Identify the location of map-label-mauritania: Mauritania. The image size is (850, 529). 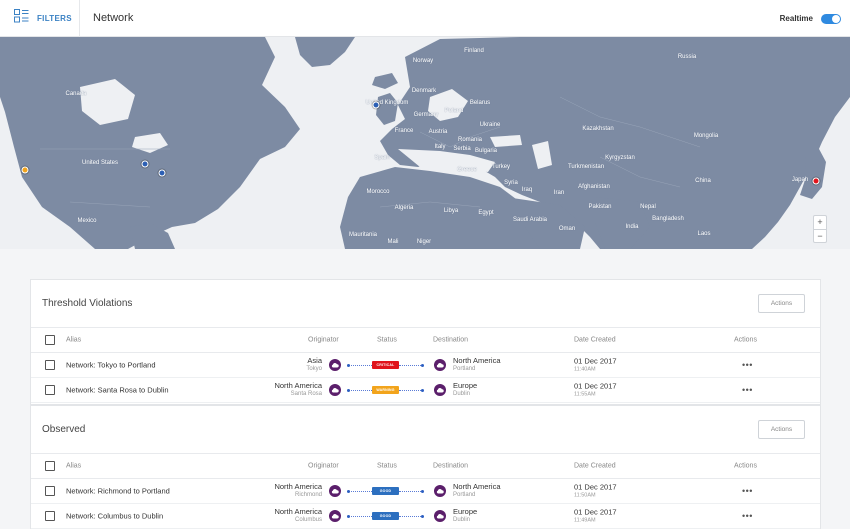
(363, 235).